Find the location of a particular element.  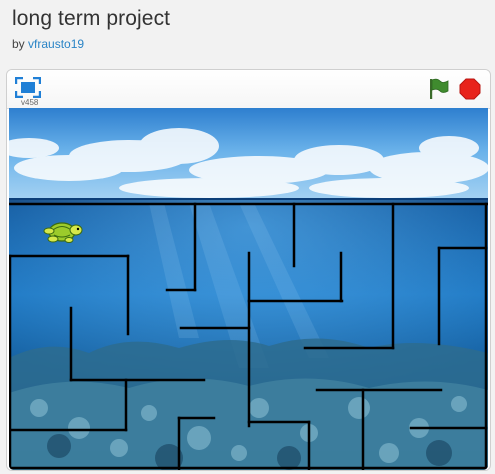

stop-sign-icon is located at coordinates (470, 89).